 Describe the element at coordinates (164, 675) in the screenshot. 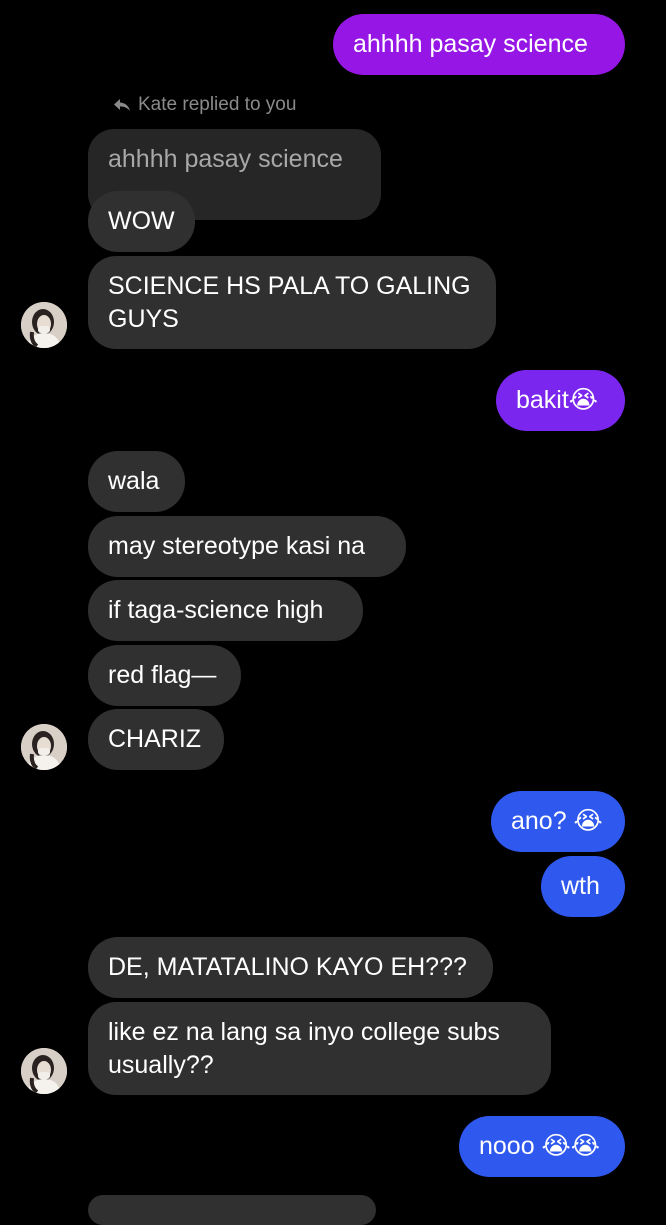

I see `incoming-message: red flag—` at that location.